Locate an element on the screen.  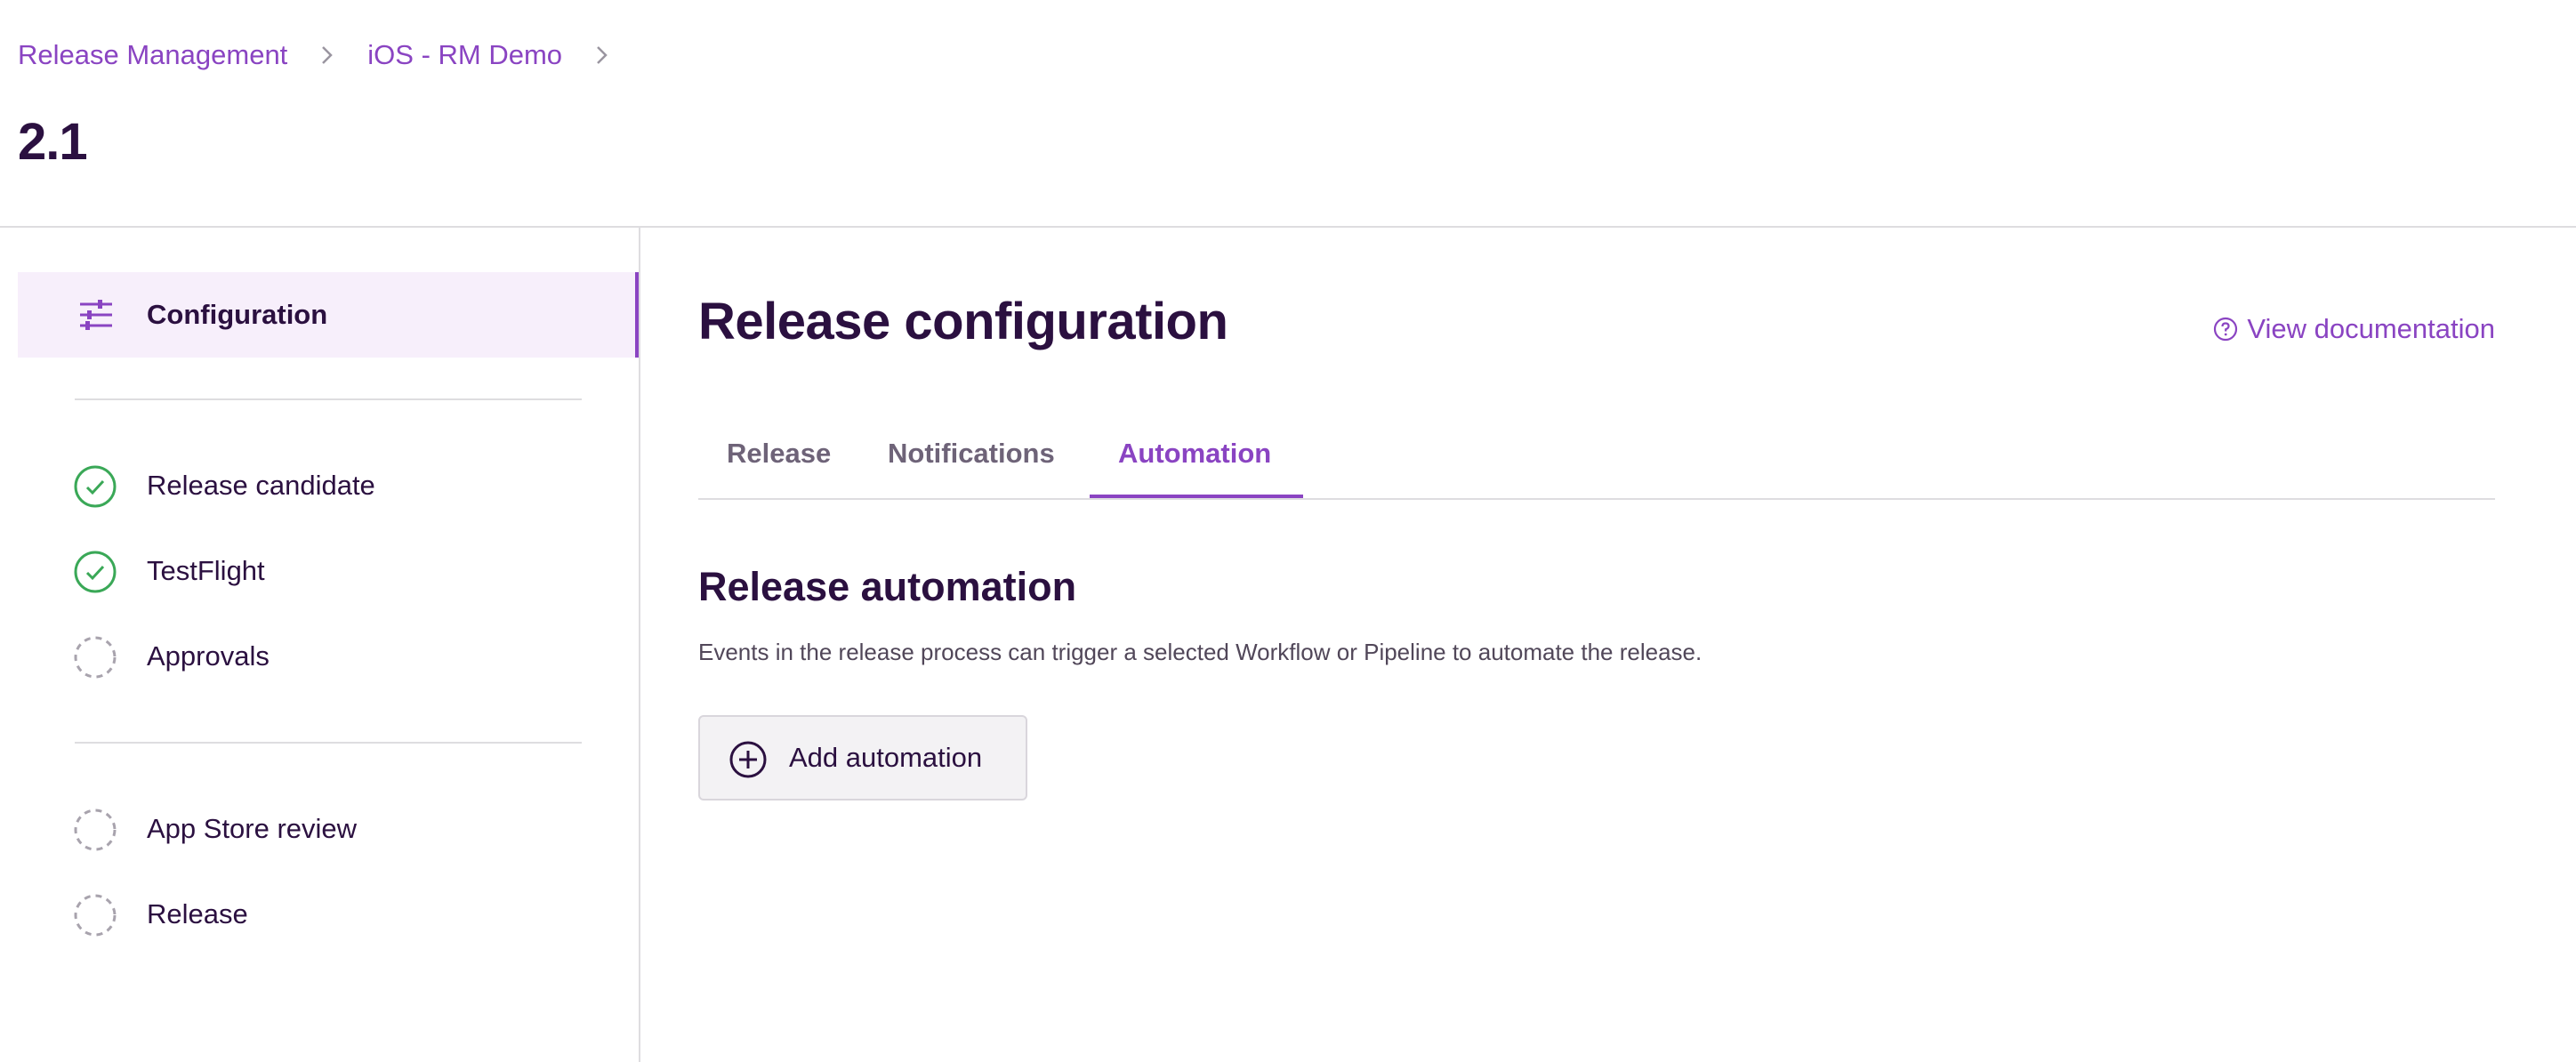
config-tabs: Release Notifications Automation is located at coordinates (1596, 453).